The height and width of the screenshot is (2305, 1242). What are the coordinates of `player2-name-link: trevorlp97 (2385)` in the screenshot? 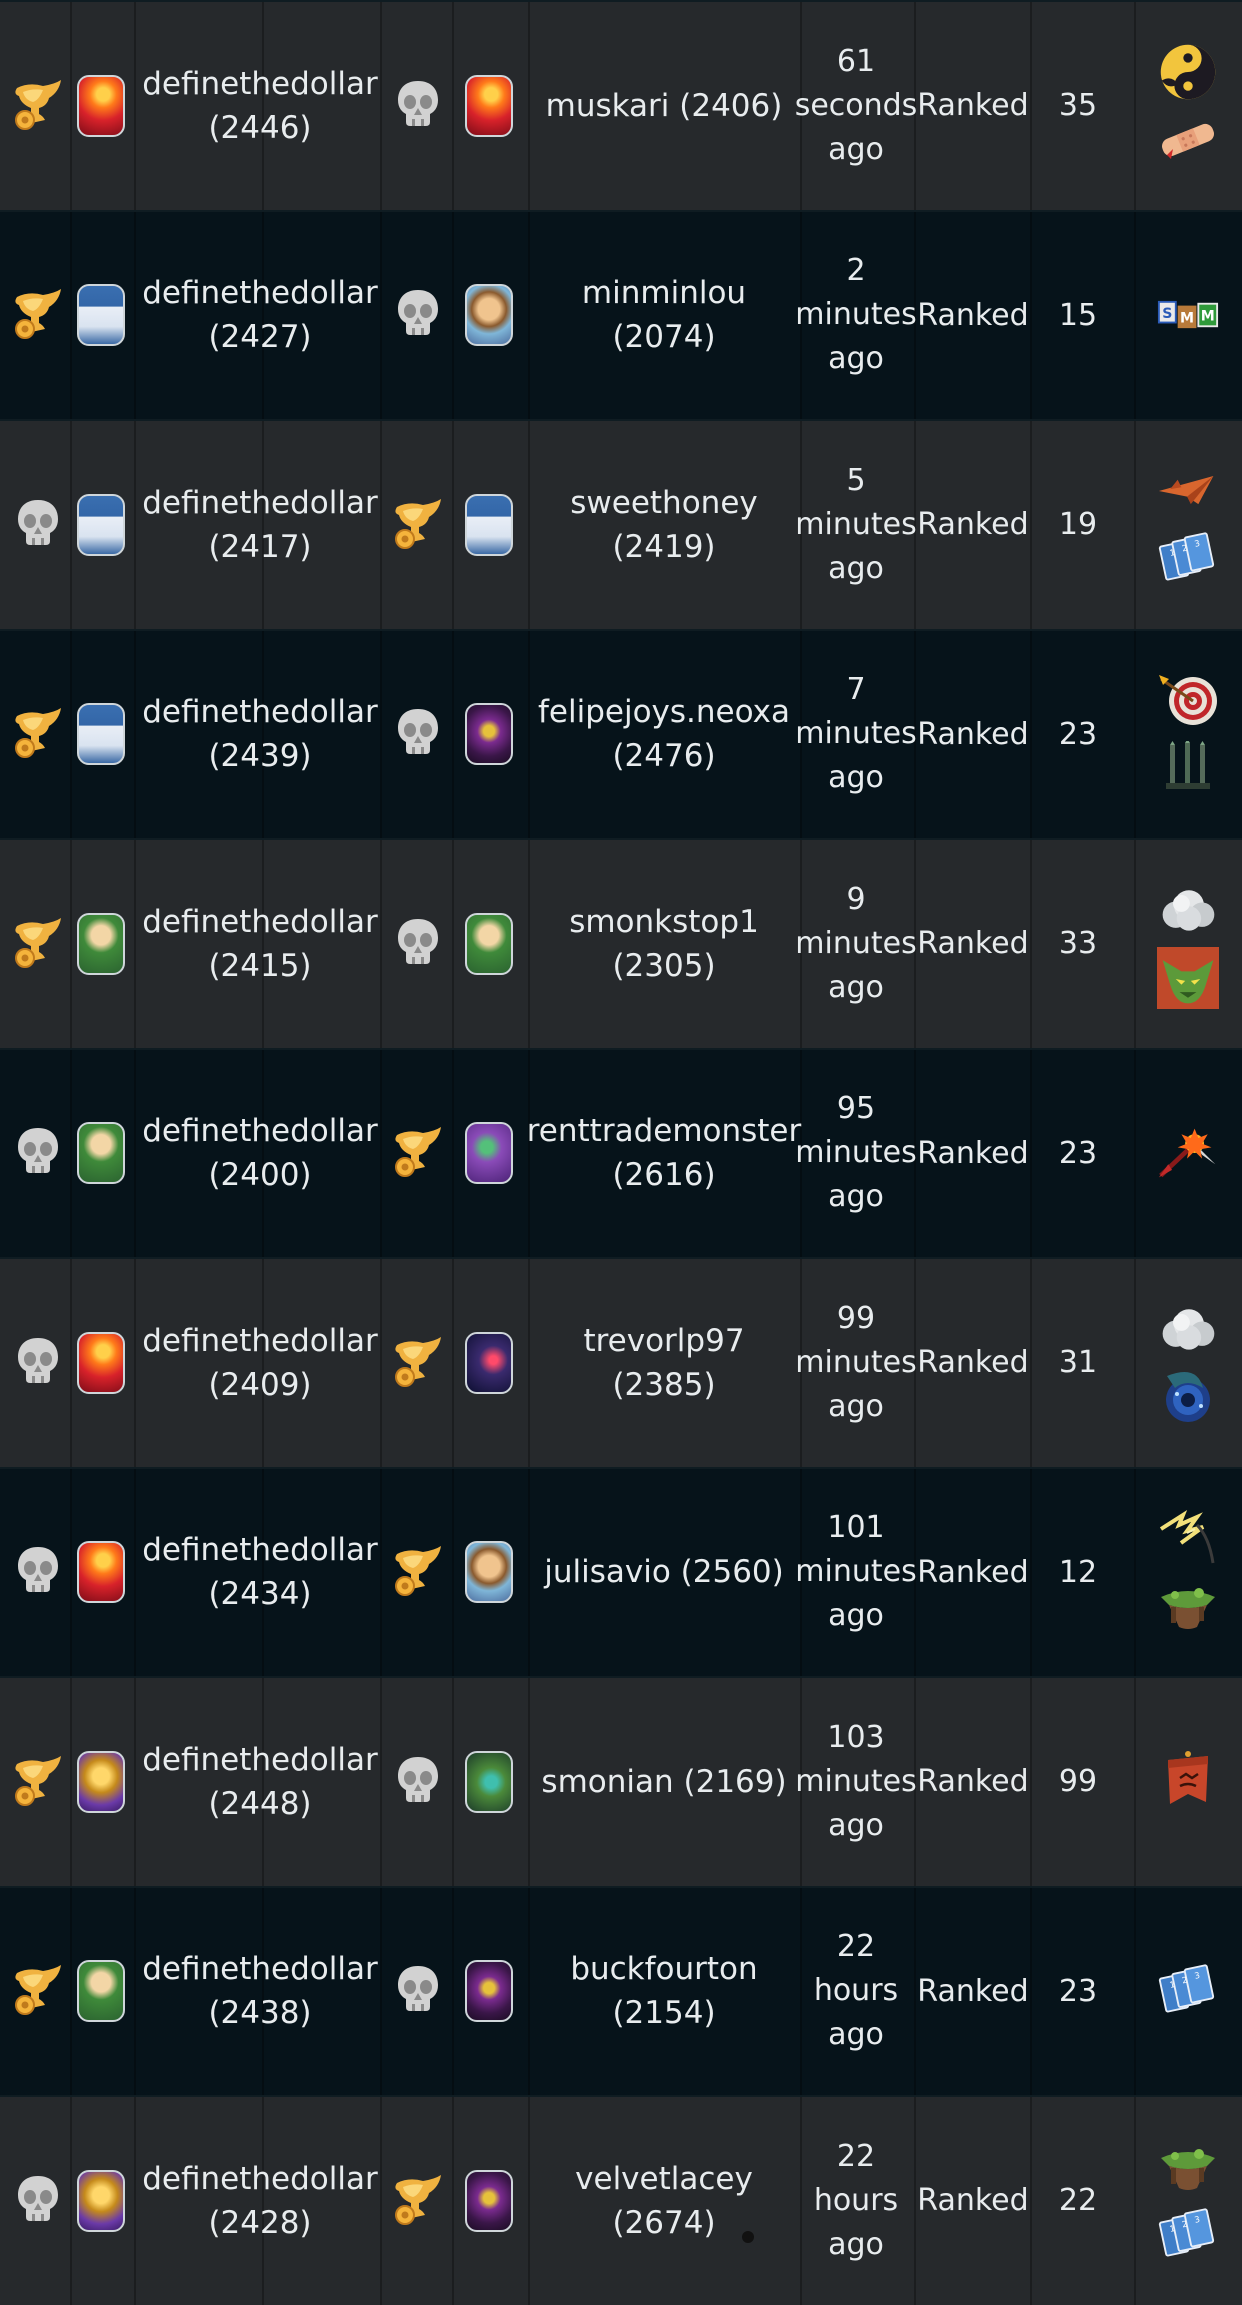 It's located at (664, 1363).